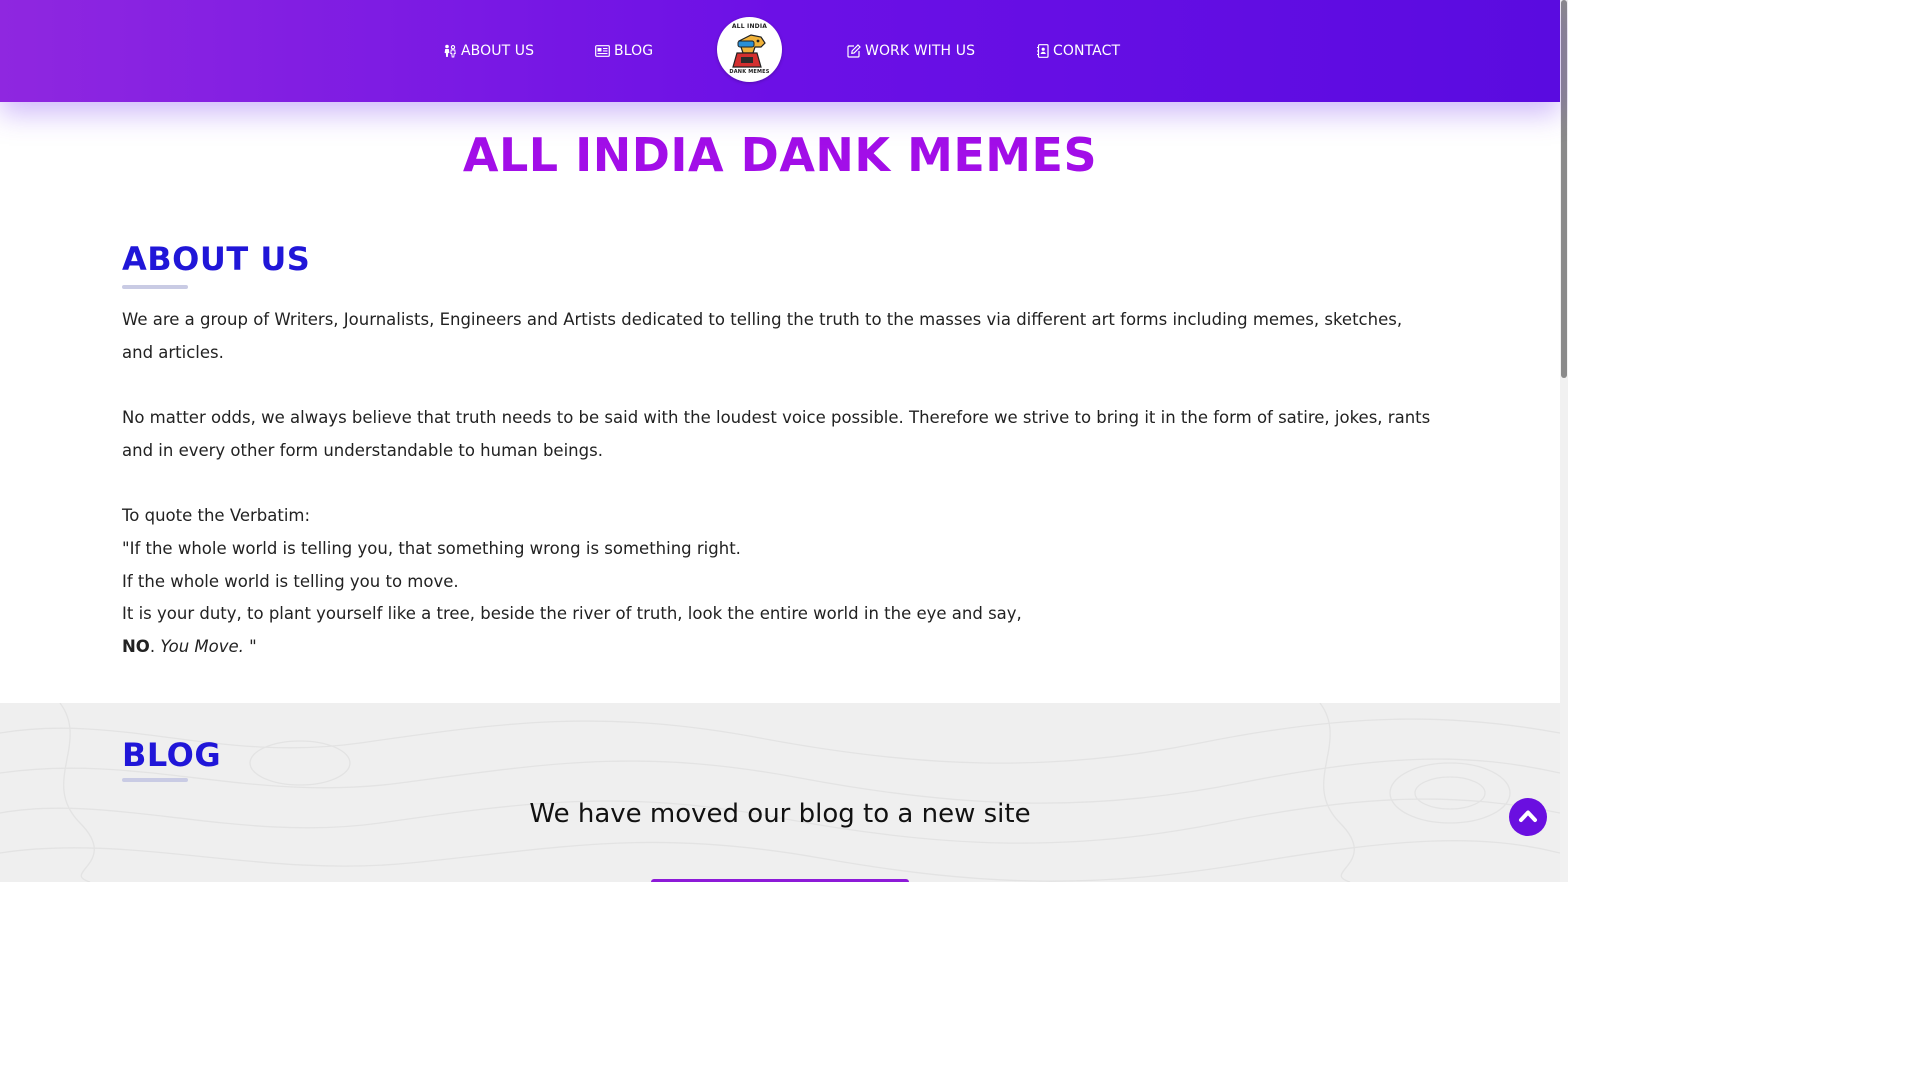 This screenshot has height=1080, width=1920. I want to click on about-heading-underline, so click(155, 287).